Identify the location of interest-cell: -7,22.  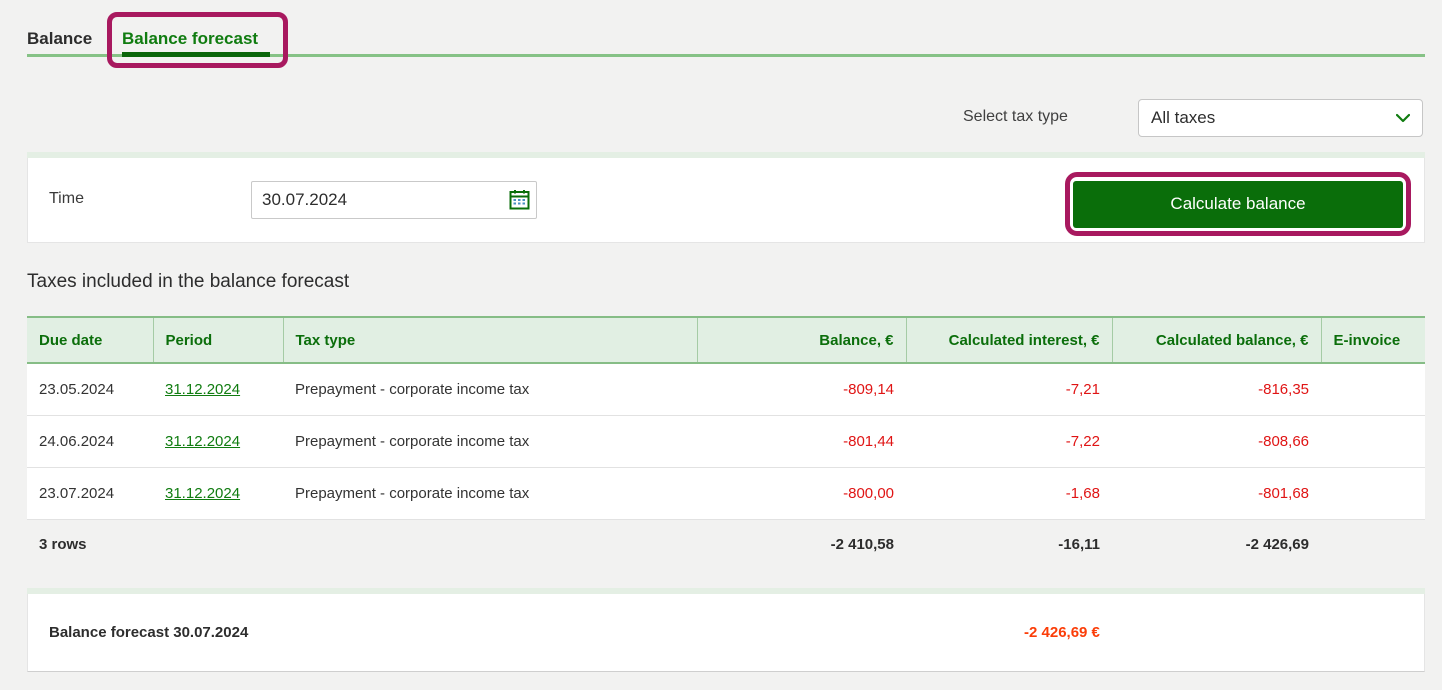
(1009, 441).